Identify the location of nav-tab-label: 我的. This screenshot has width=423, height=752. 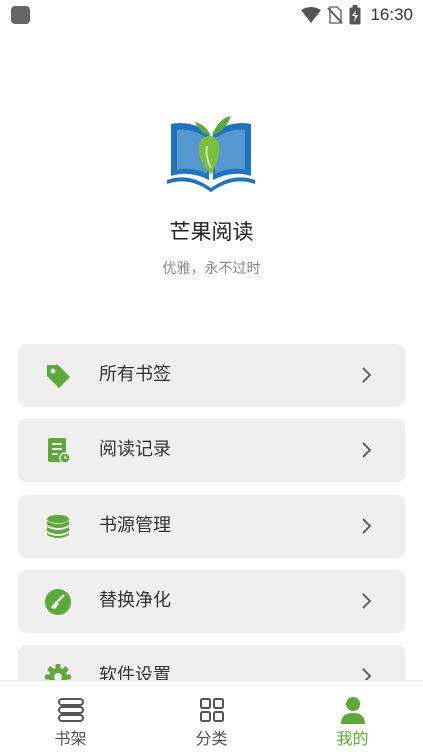
(352, 738).